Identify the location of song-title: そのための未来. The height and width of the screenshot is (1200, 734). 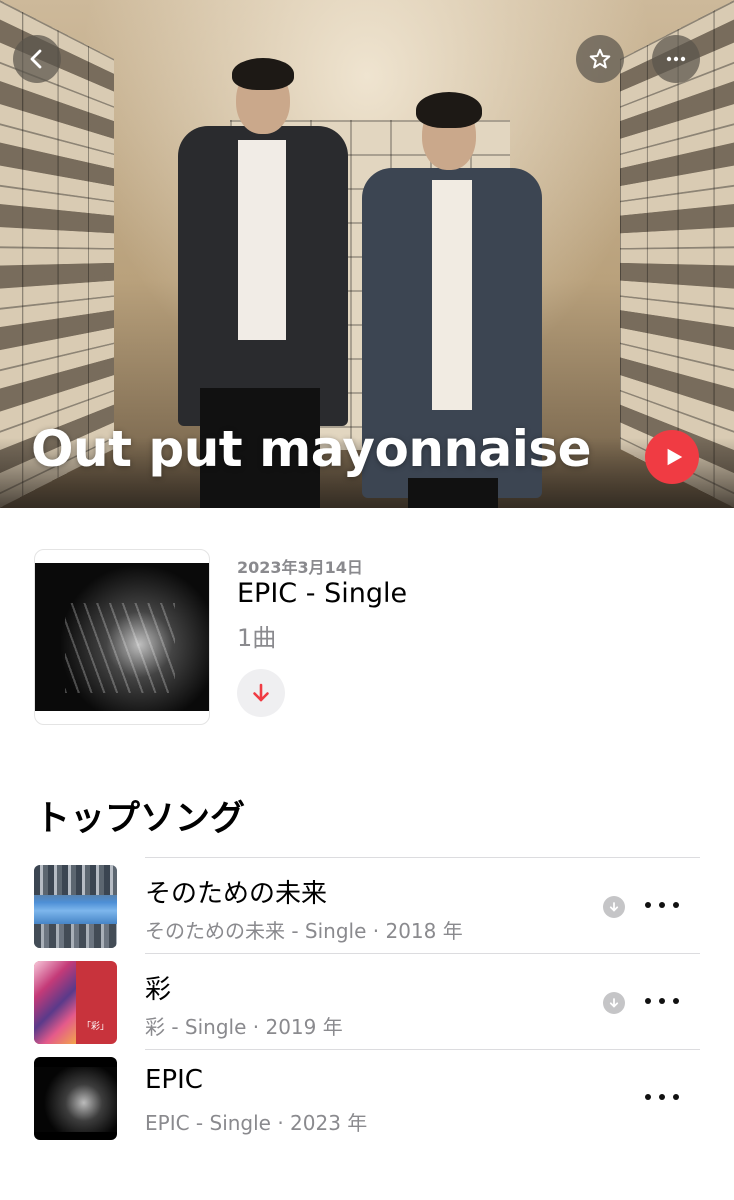
(236, 894).